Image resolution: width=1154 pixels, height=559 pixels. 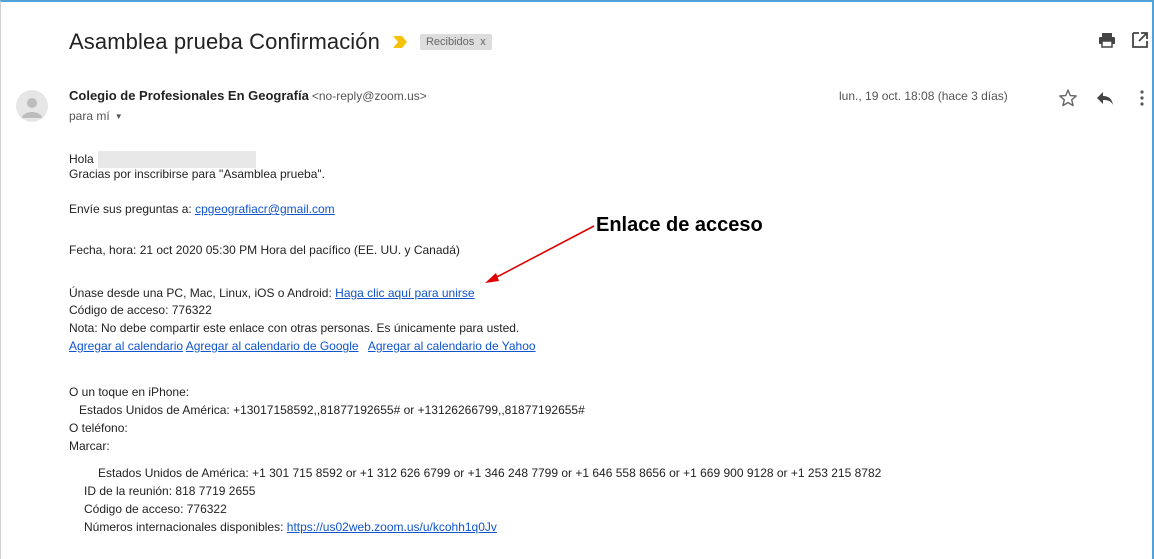 What do you see at coordinates (189, 95) in the screenshot?
I see `sender-name: Colegio de Profesionales En Geografía` at bounding box center [189, 95].